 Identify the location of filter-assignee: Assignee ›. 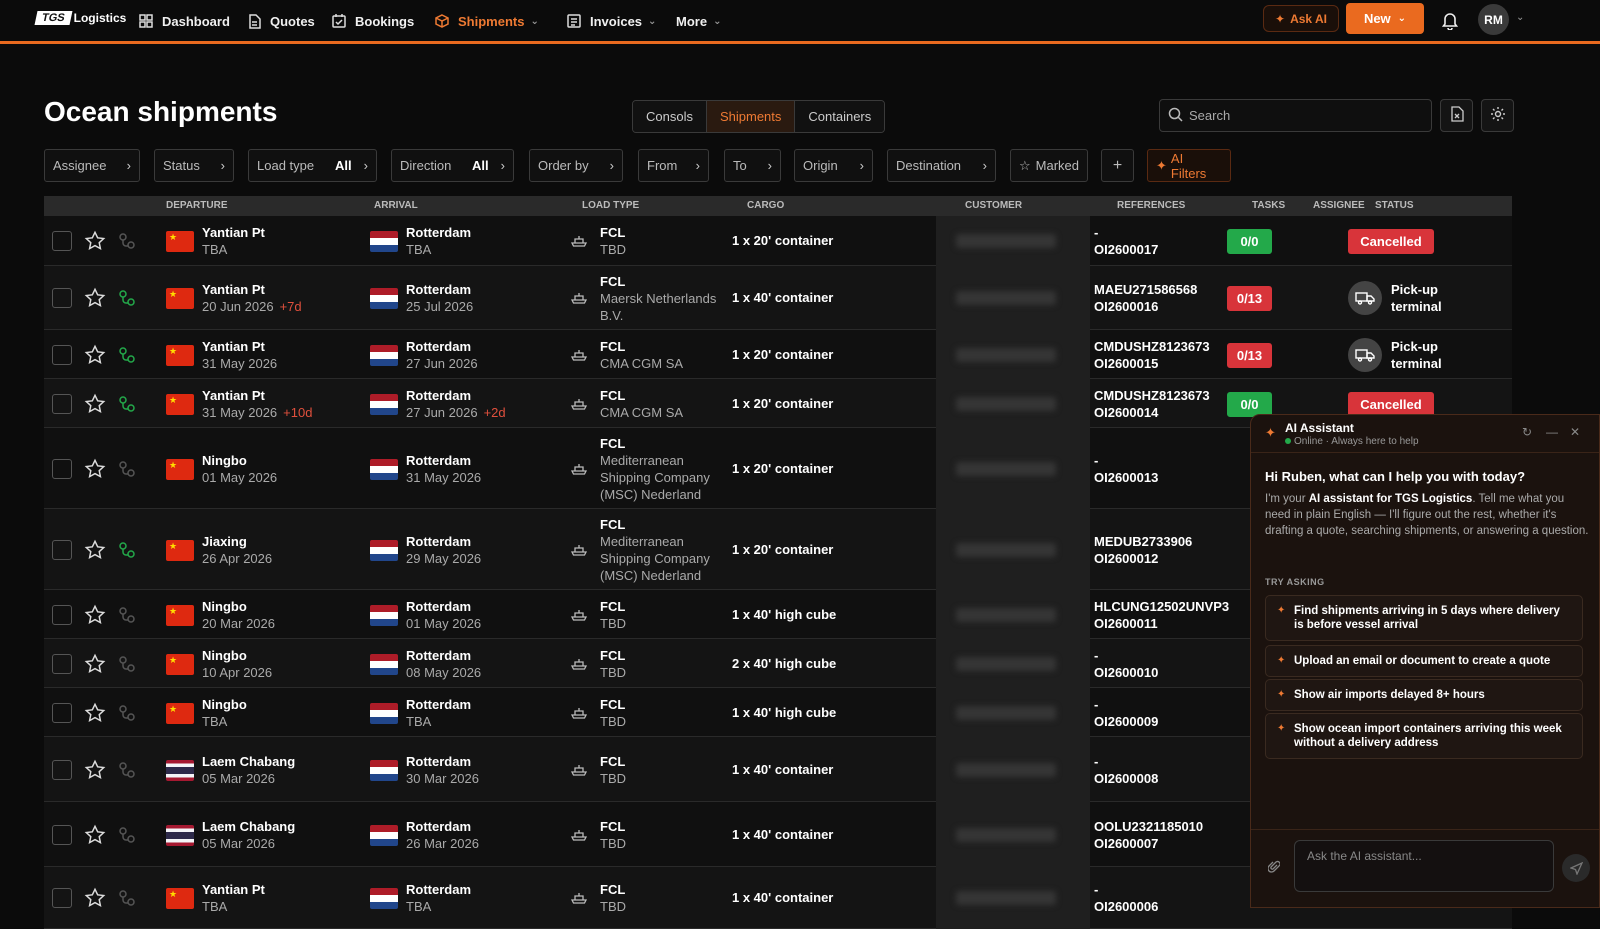
(92, 165).